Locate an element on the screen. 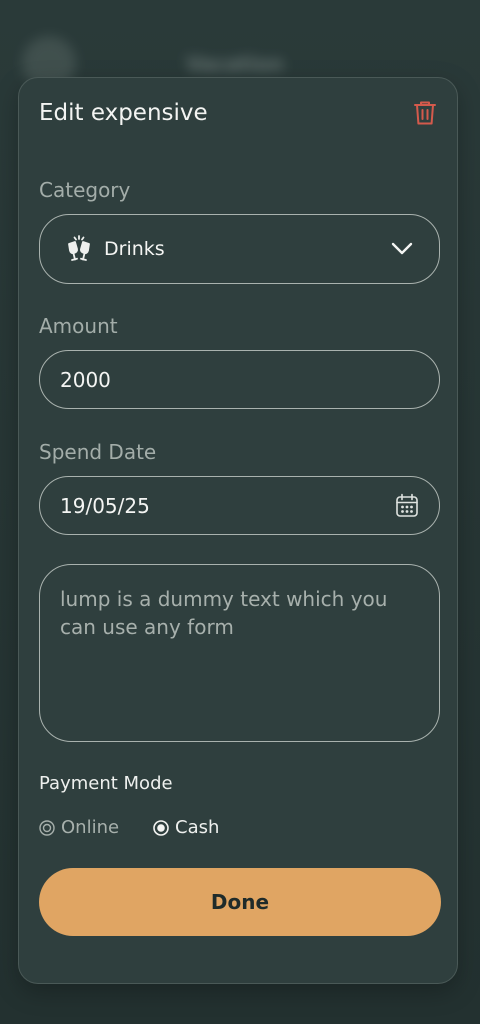  drinks-icon is located at coordinates (79, 249).